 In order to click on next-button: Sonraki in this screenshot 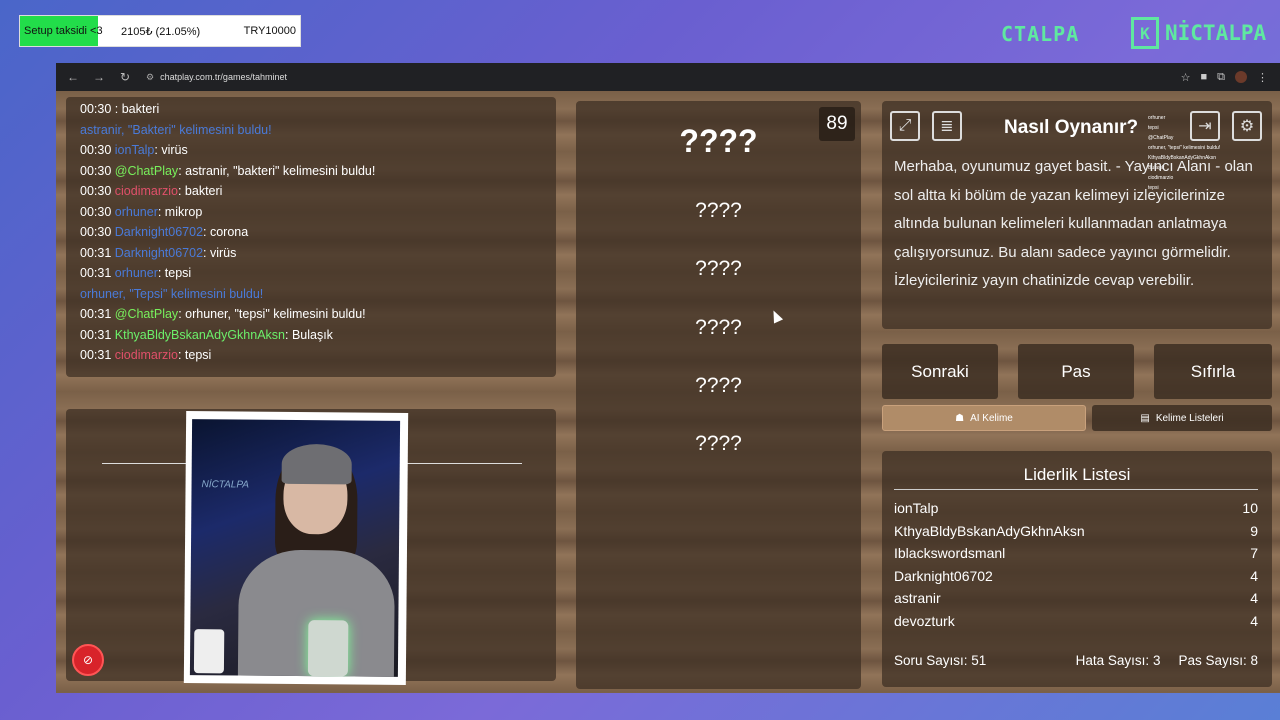, I will do `click(940, 371)`.